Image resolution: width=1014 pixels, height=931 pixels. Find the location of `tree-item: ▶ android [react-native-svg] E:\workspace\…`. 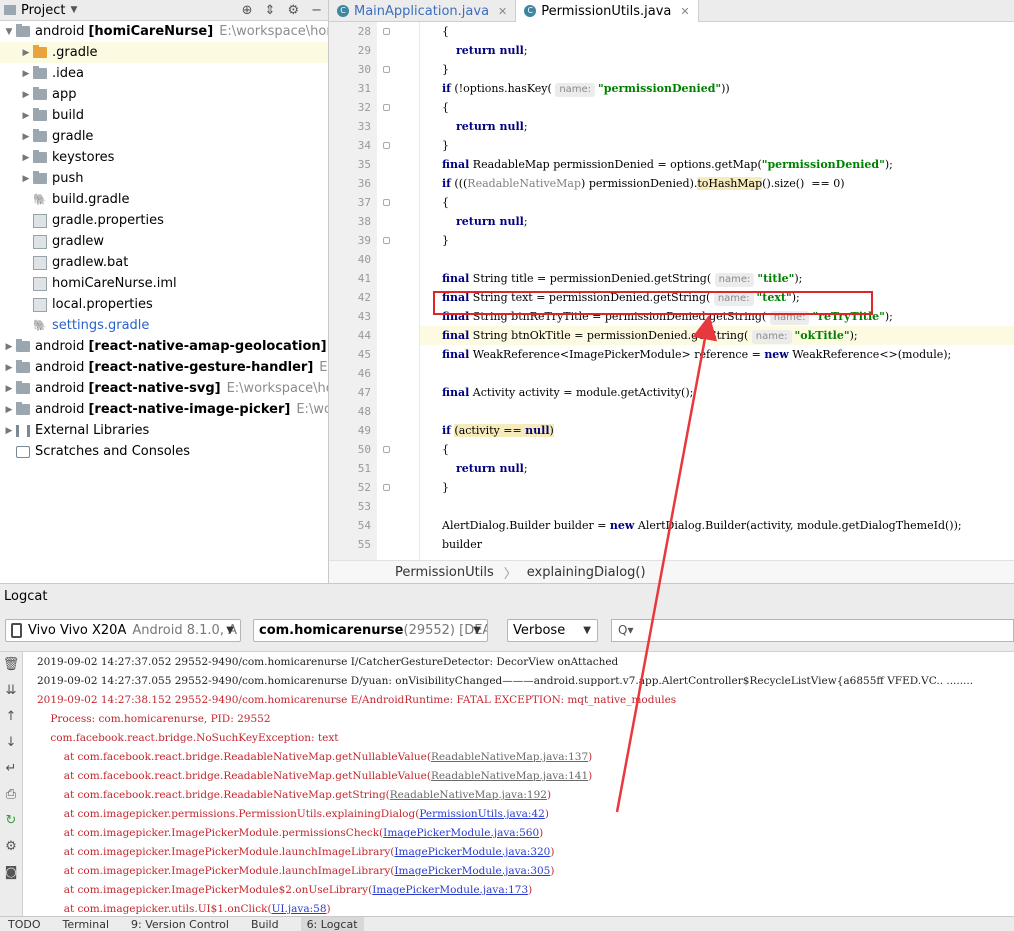

tree-item: ▶ android [react-native-svg] E:\workspace\… is located at coordinates (164, 388).